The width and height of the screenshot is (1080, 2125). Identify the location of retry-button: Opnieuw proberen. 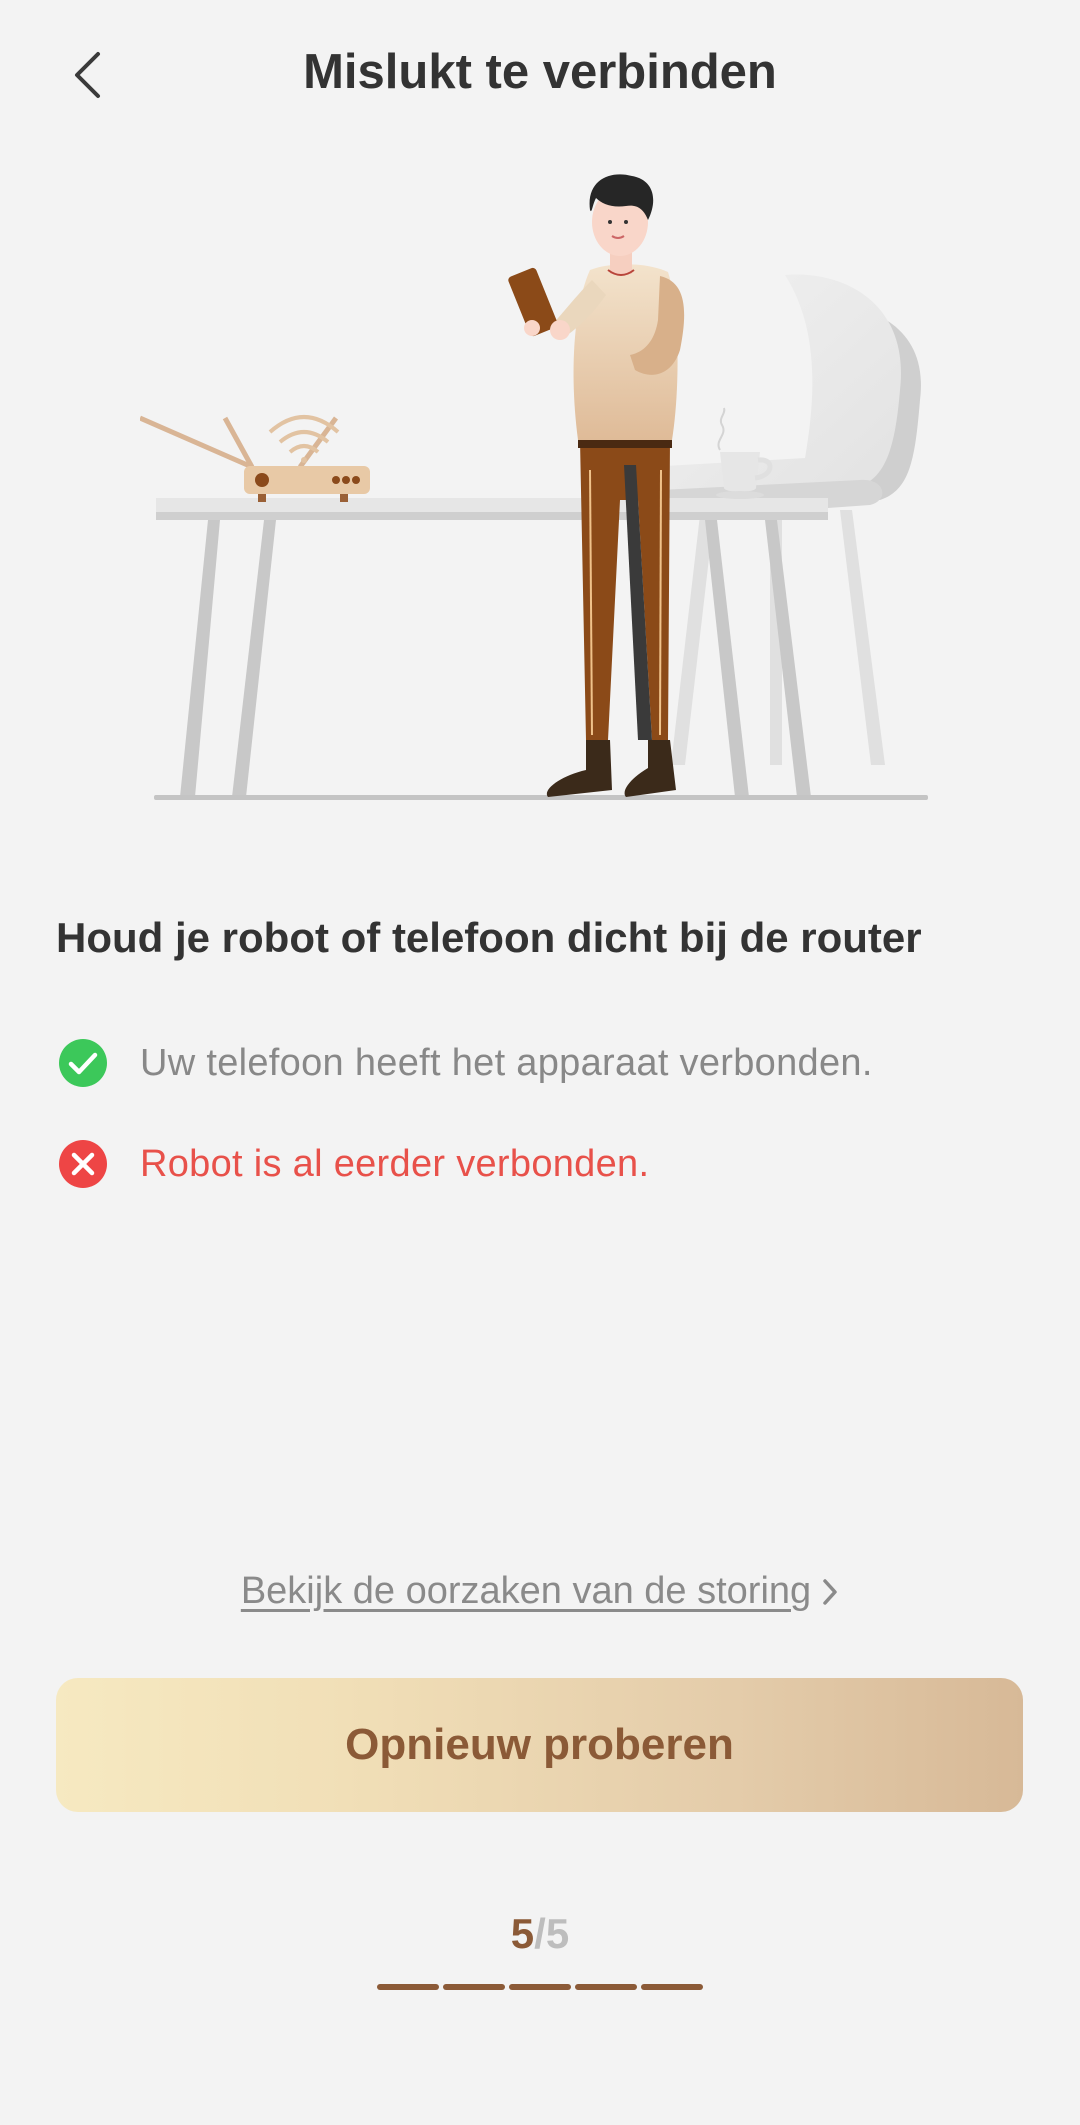
(539, 1745).